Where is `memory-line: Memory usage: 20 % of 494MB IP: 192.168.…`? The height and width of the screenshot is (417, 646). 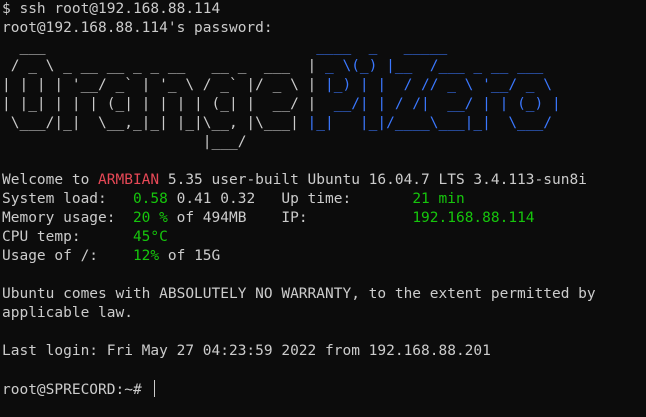 memory-line: Memory usage: 20 % of 494MB IP: 192.168.… is located at coordinates (324, 218).